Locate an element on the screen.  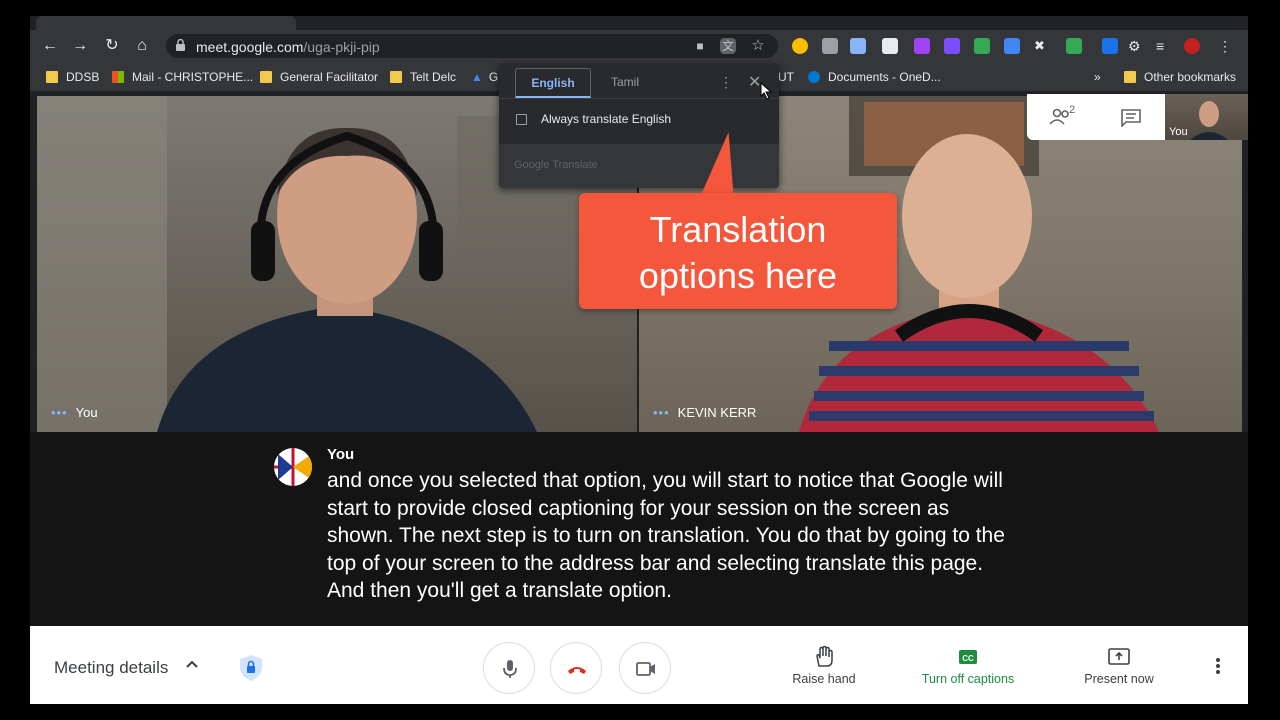
other-bookmarks: Other bookmarks is located at coordinates (1180, 77).